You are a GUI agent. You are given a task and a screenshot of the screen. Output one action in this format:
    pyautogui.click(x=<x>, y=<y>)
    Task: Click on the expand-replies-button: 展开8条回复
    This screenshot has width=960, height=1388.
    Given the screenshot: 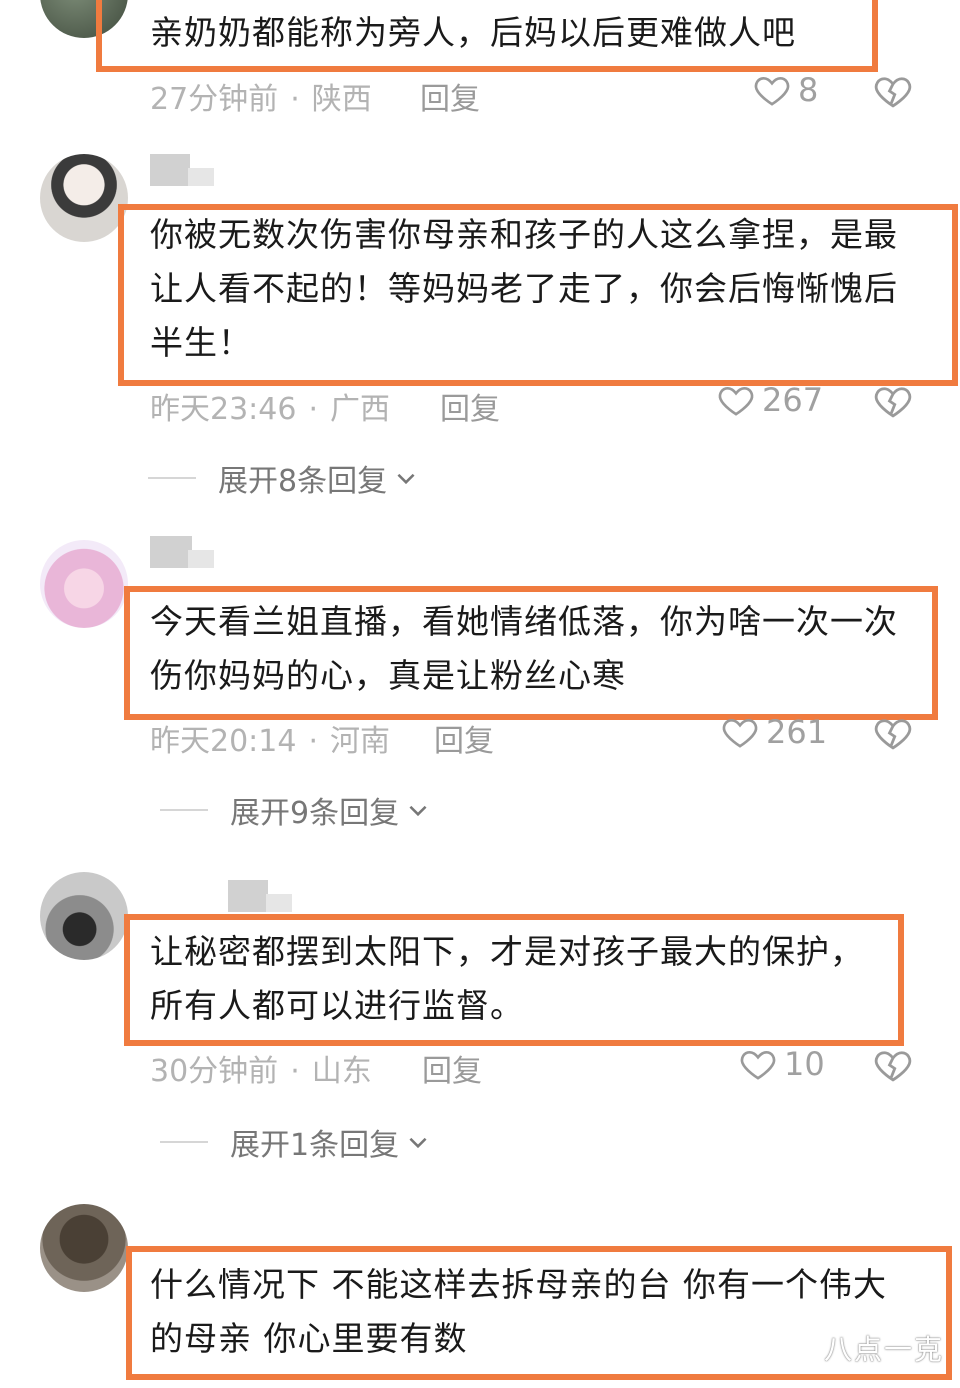 What is the action you would take?
    pyautogui.click(x=283, y=478)
    